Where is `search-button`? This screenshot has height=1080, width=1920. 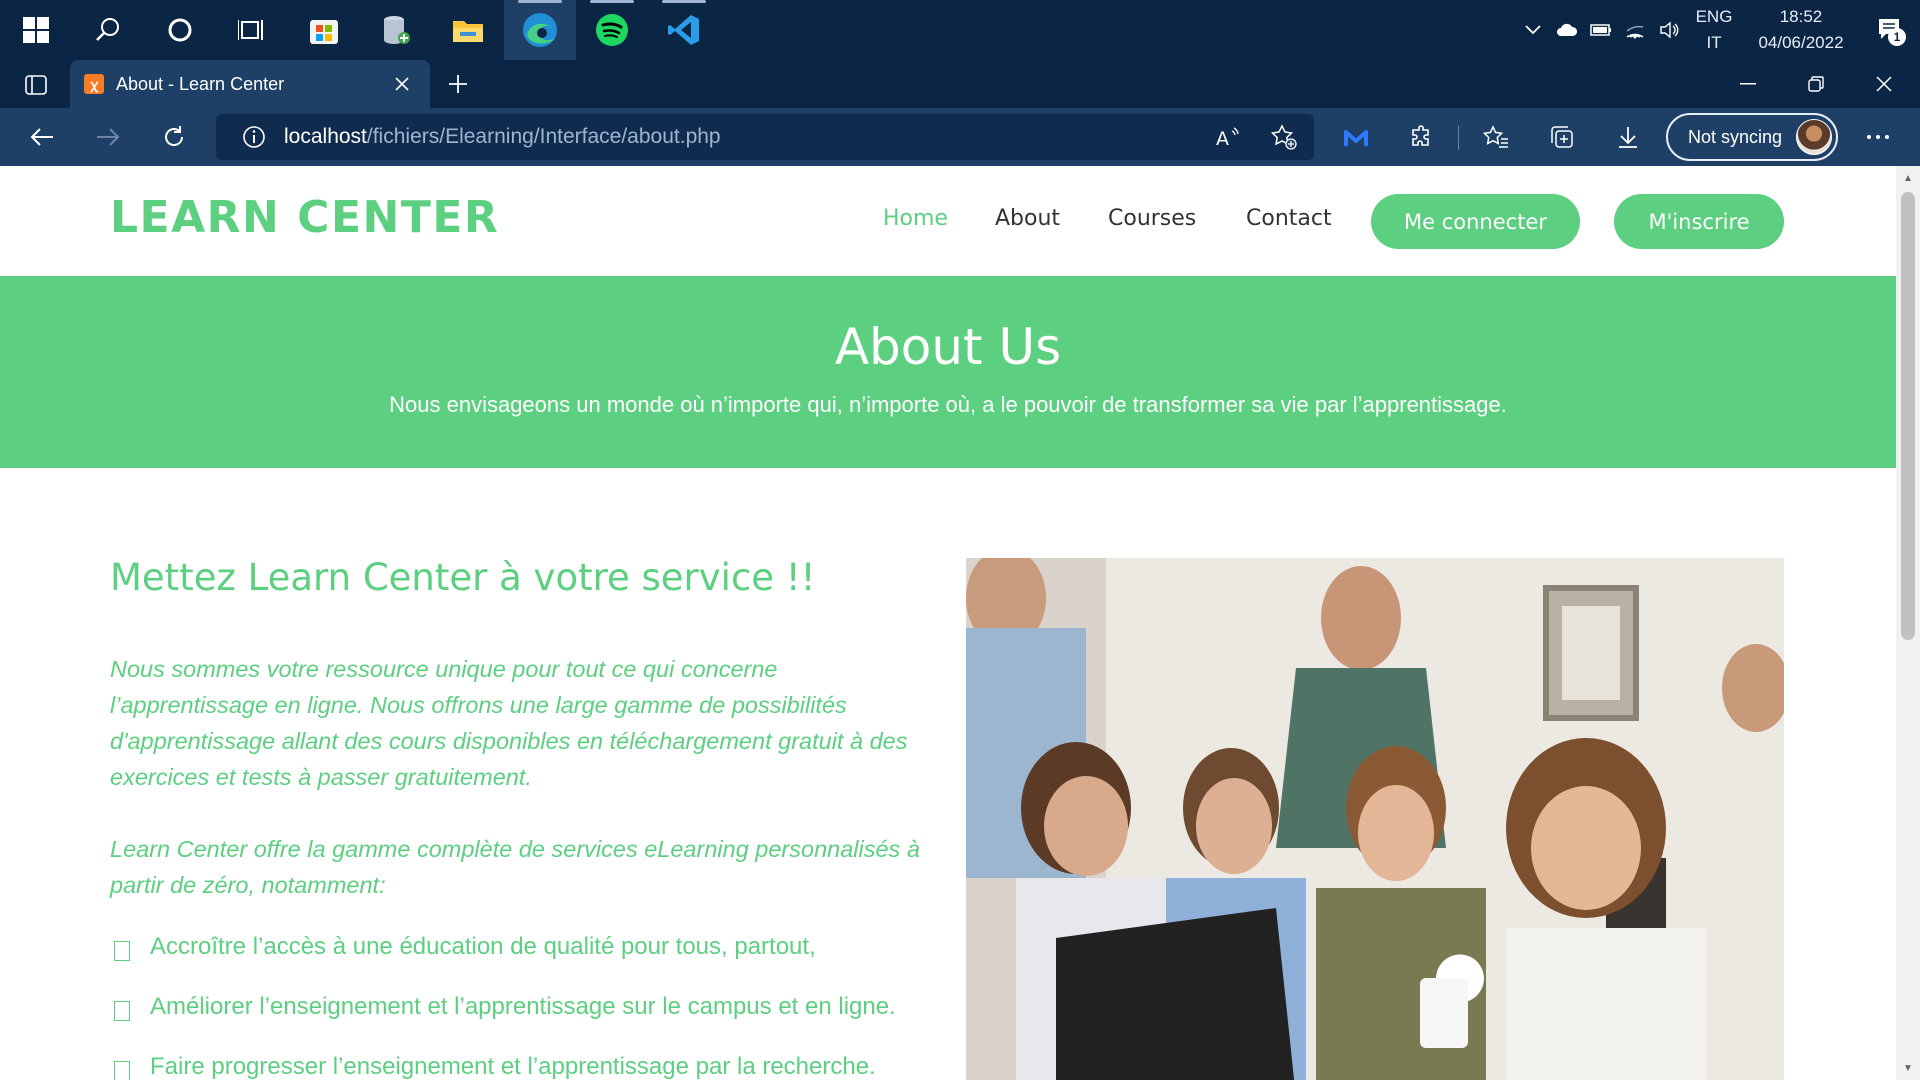 search-button is located at coordinates (108, 30).